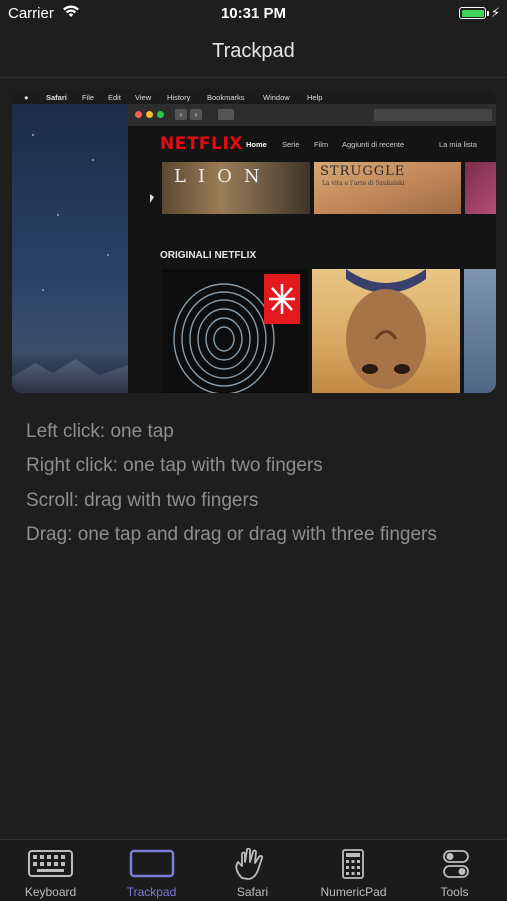 This screenshot has width=507, height=901. I want to click on menubar-item-help: Help, so click(315, 97).